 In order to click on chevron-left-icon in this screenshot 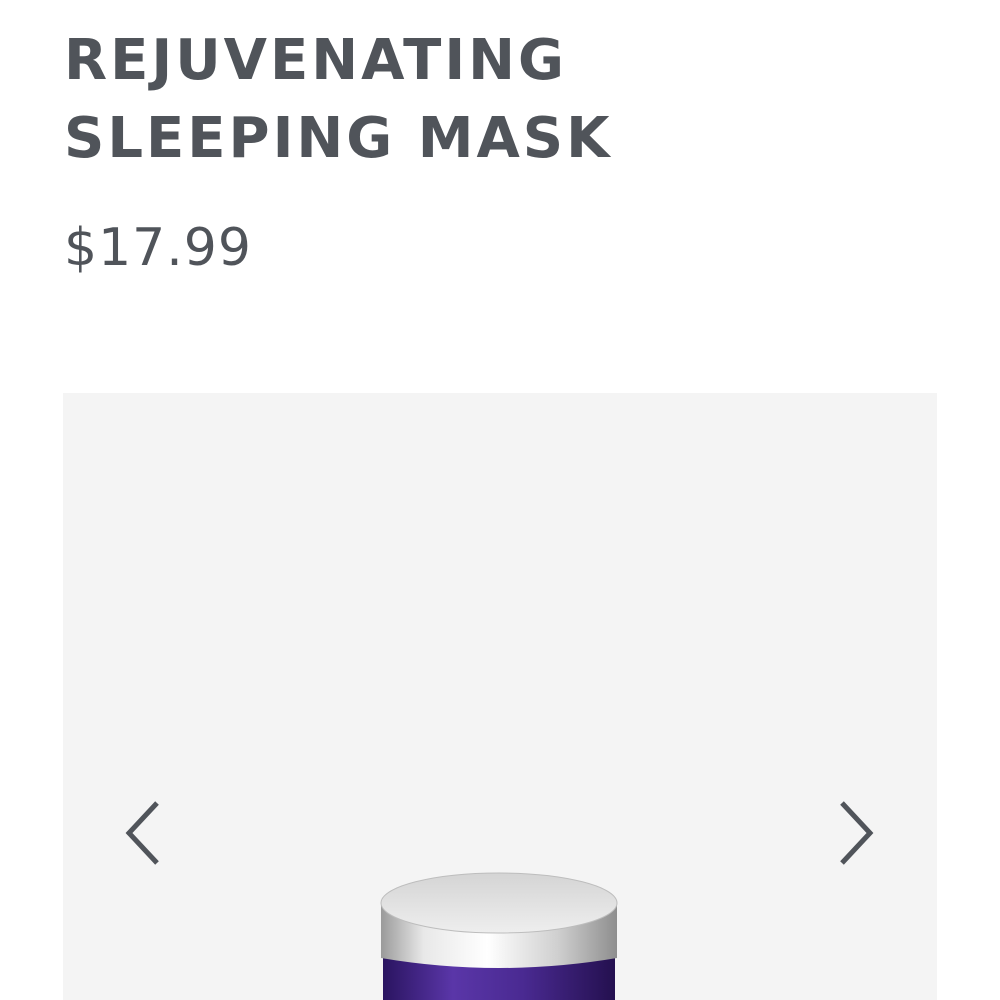, I will do `click(142, 833)`.